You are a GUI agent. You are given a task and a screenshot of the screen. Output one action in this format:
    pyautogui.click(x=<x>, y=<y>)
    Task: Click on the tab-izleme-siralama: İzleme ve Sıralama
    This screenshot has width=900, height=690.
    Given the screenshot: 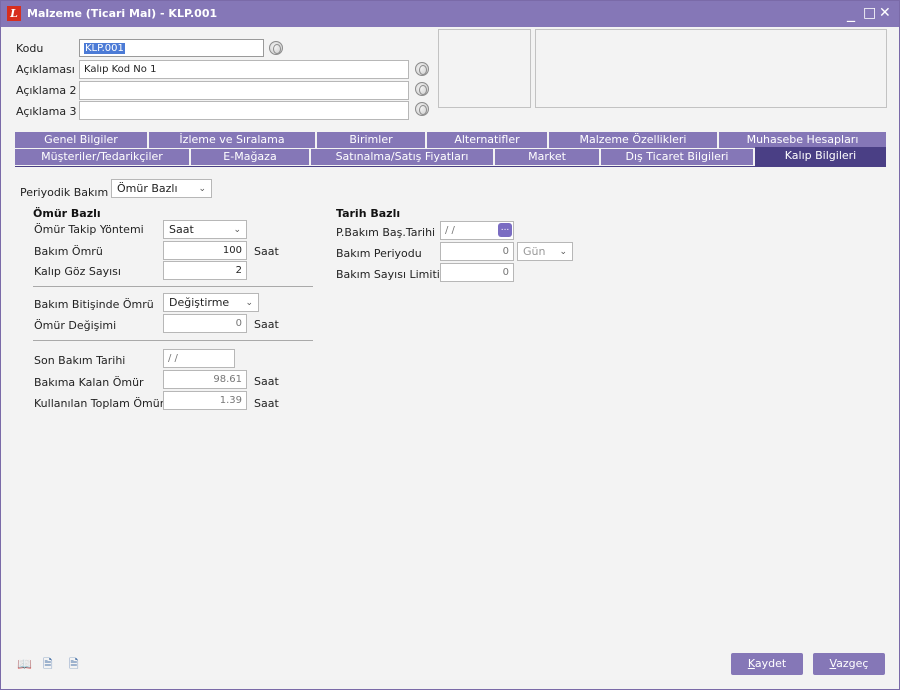 What is the action you would take?
    pyautogui.click(x=232, y=140)
    